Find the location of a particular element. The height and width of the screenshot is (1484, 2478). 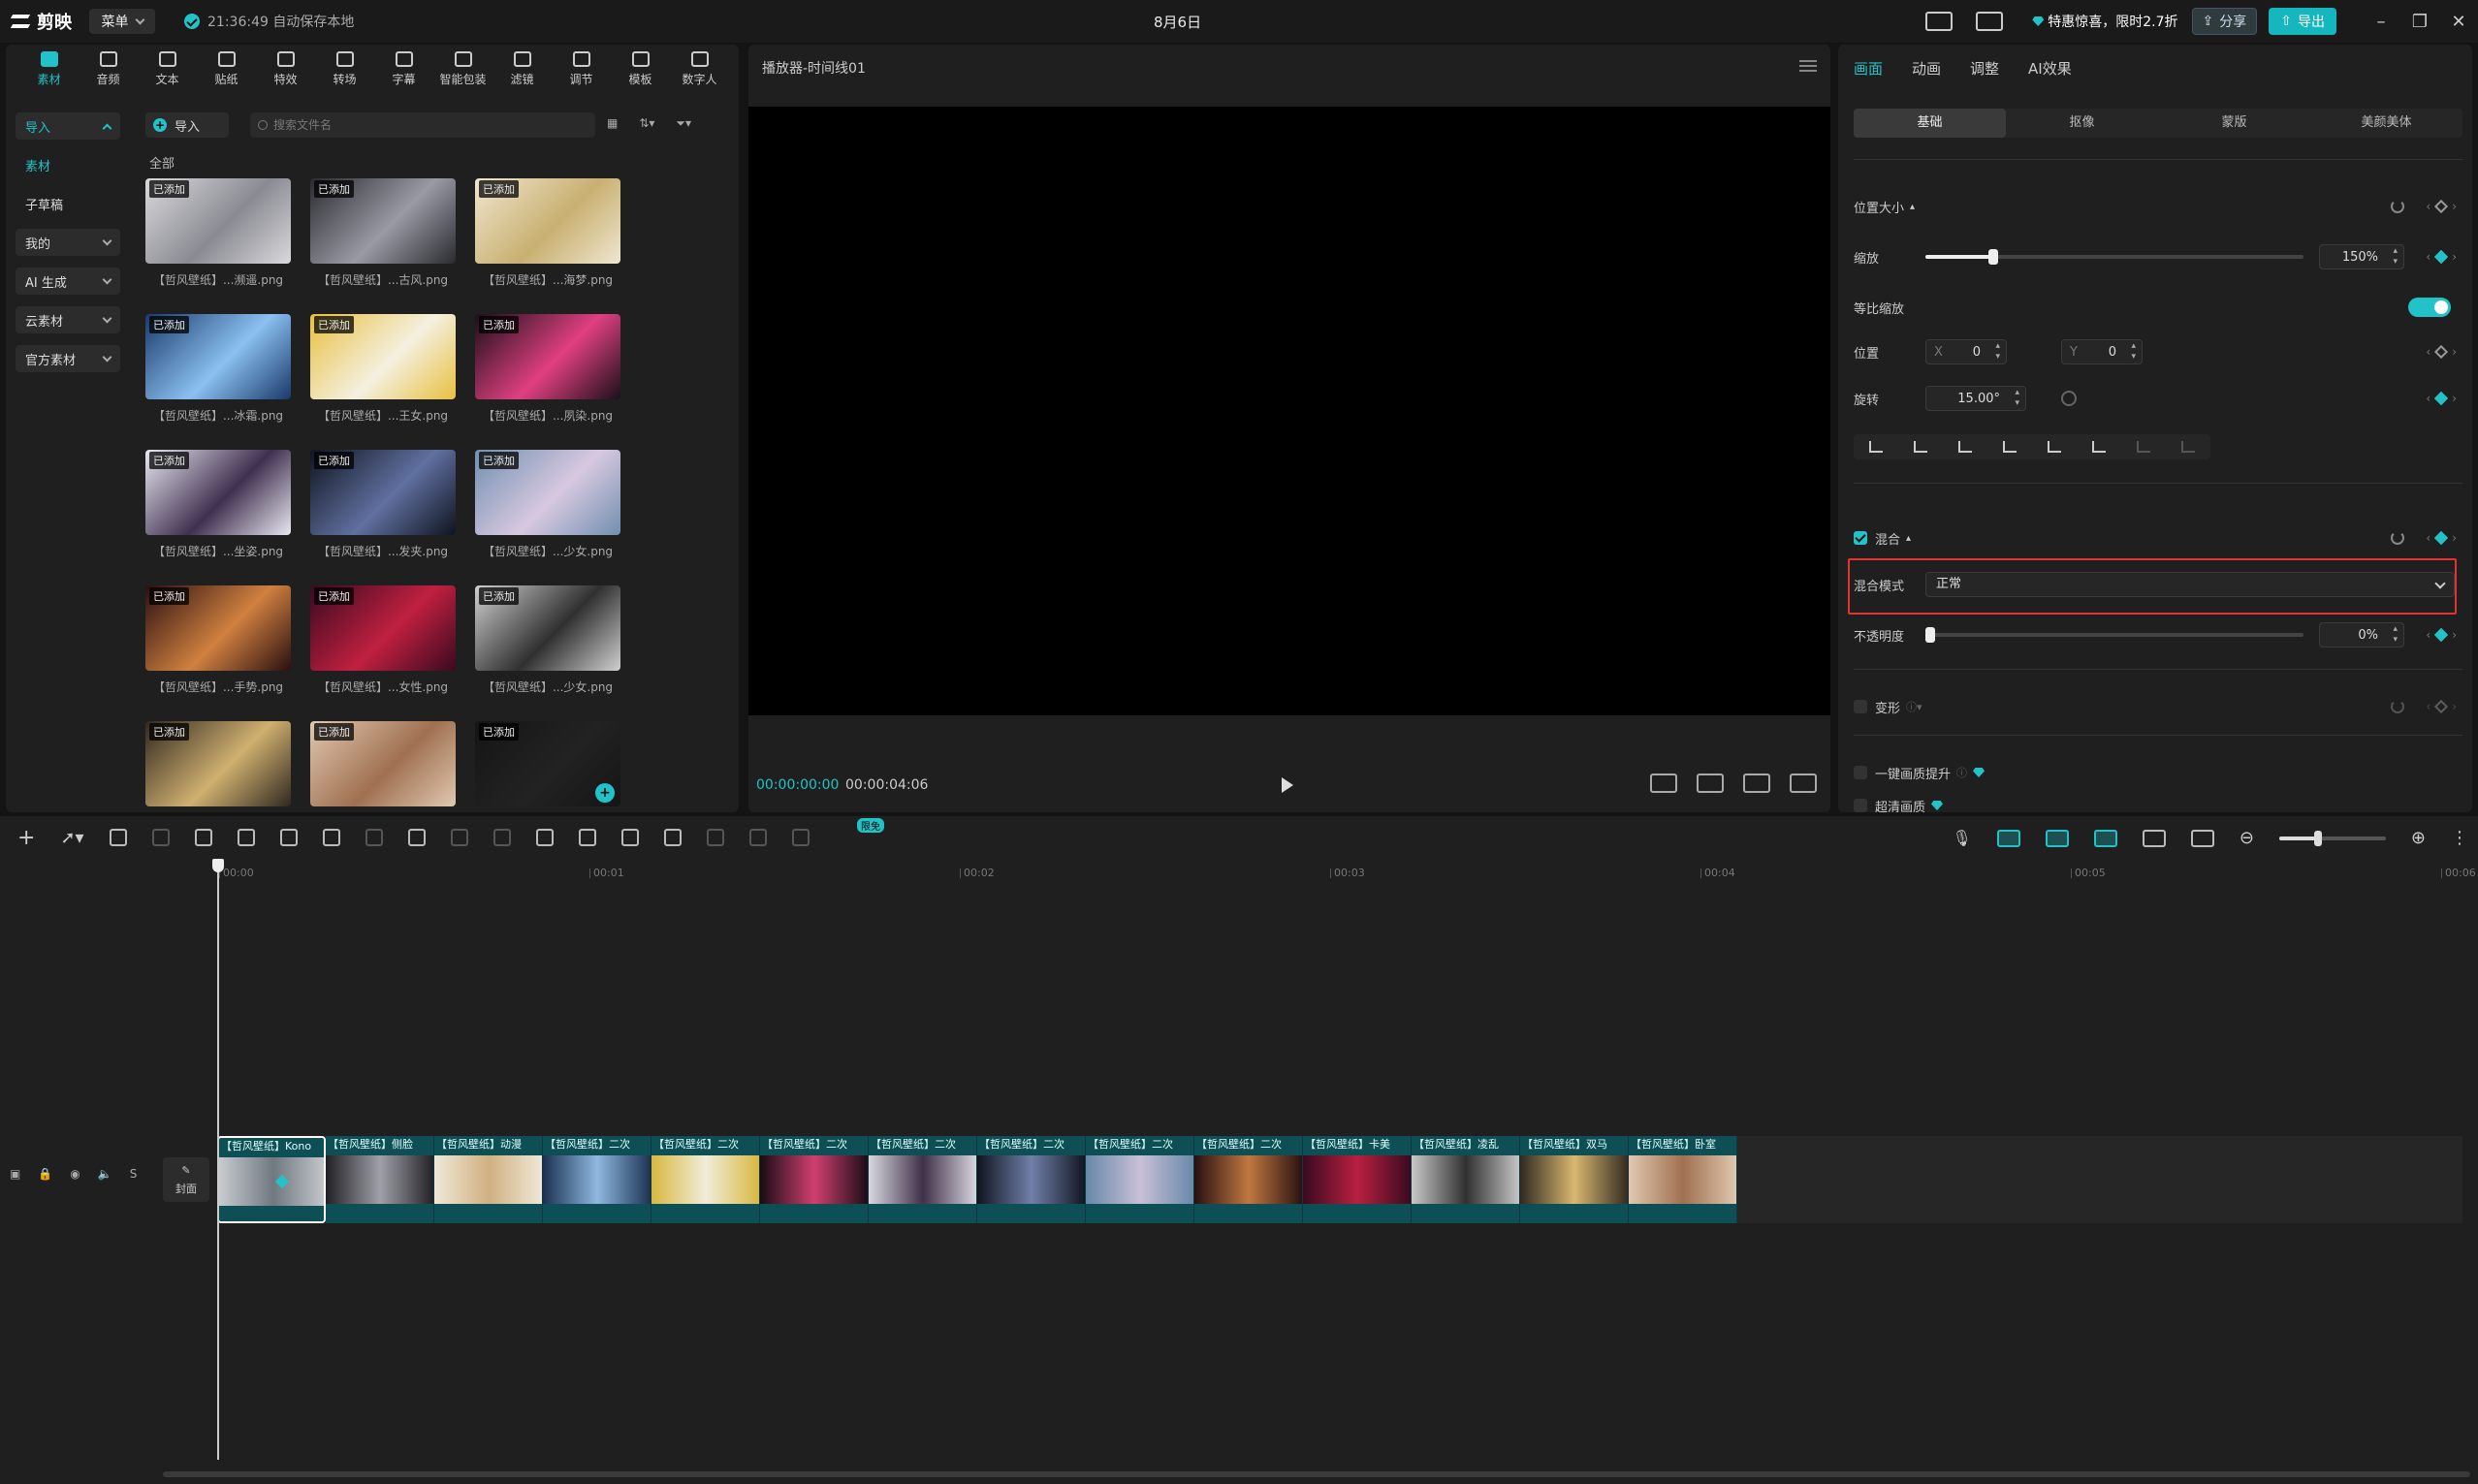

media-thumbnail: 已添加 【哲风壁纸】...濒遥.png is located at coordinates (218, 246).